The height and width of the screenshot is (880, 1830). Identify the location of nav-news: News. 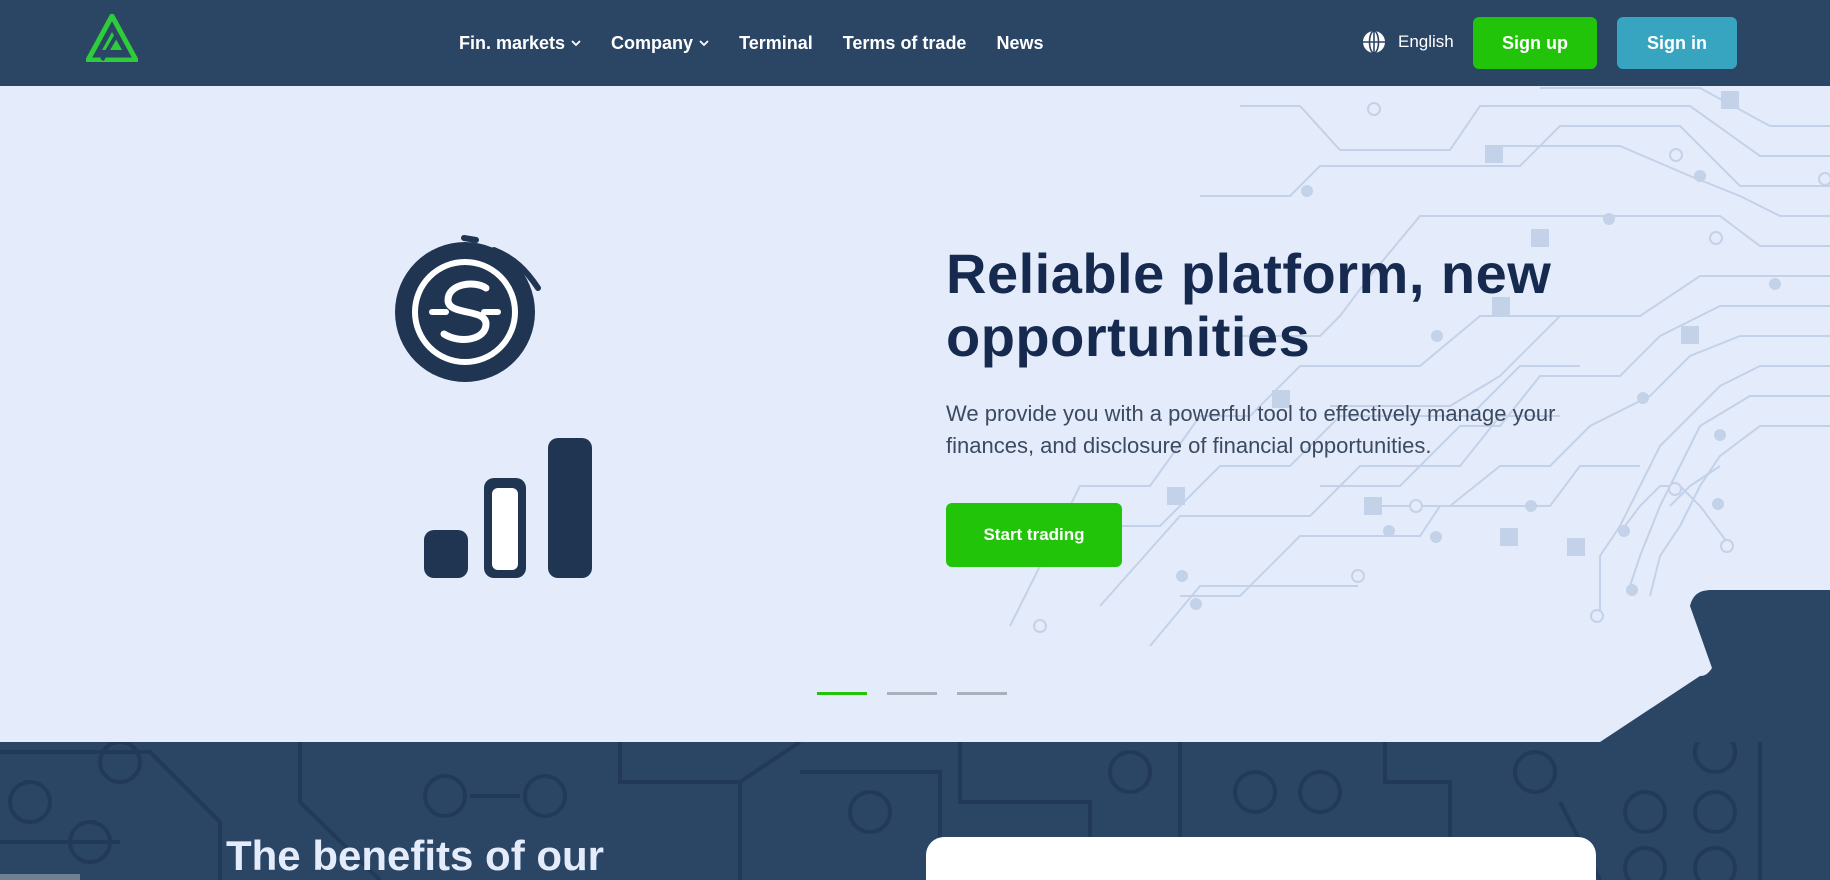
(1019, 43).